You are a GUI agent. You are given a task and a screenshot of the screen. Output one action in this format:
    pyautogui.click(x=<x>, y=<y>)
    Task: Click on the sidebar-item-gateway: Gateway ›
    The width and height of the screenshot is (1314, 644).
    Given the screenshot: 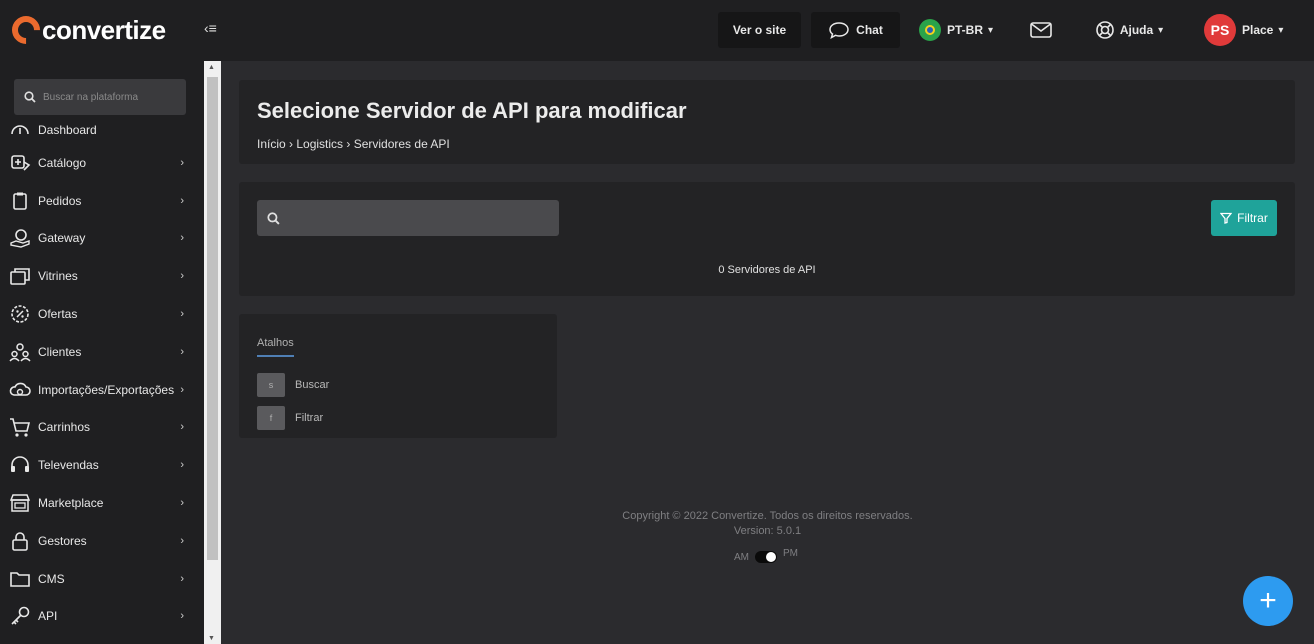 What is the action you would take?
    pyautogui.click(x=102, y=239)
    